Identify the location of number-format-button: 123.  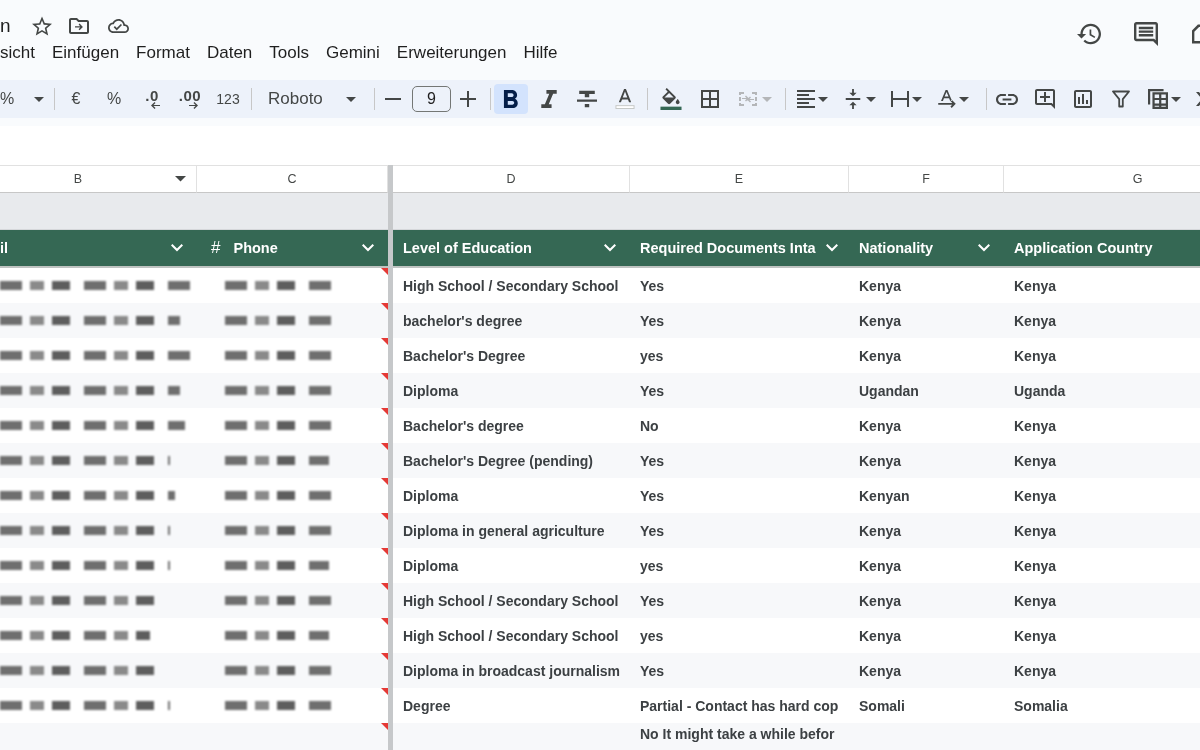
(228, 99).